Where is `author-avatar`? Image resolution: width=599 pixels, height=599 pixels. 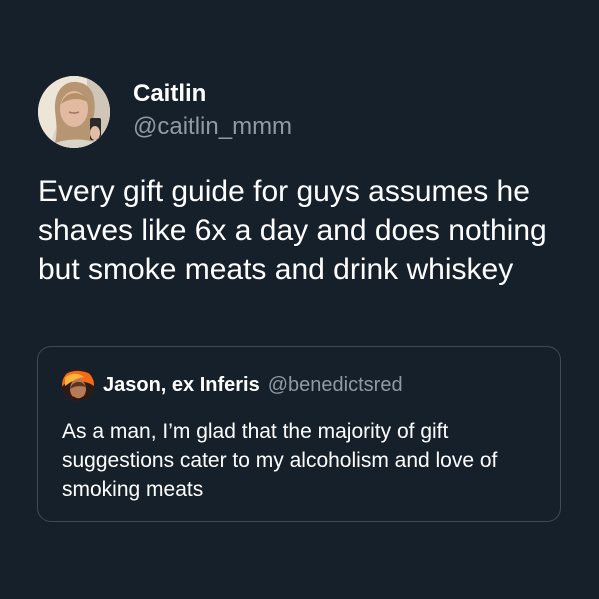 author-avatar is located at coordinates (74, 112).